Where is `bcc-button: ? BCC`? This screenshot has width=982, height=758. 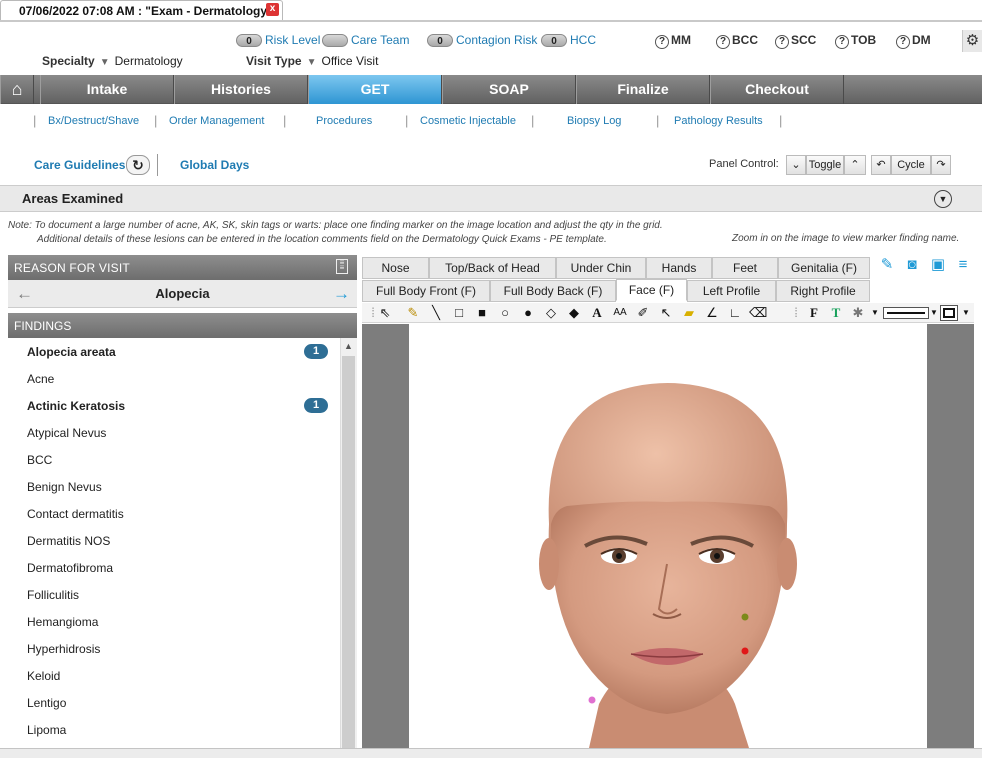 bcc-button: ? BCC is located at coordinates (737, 41).